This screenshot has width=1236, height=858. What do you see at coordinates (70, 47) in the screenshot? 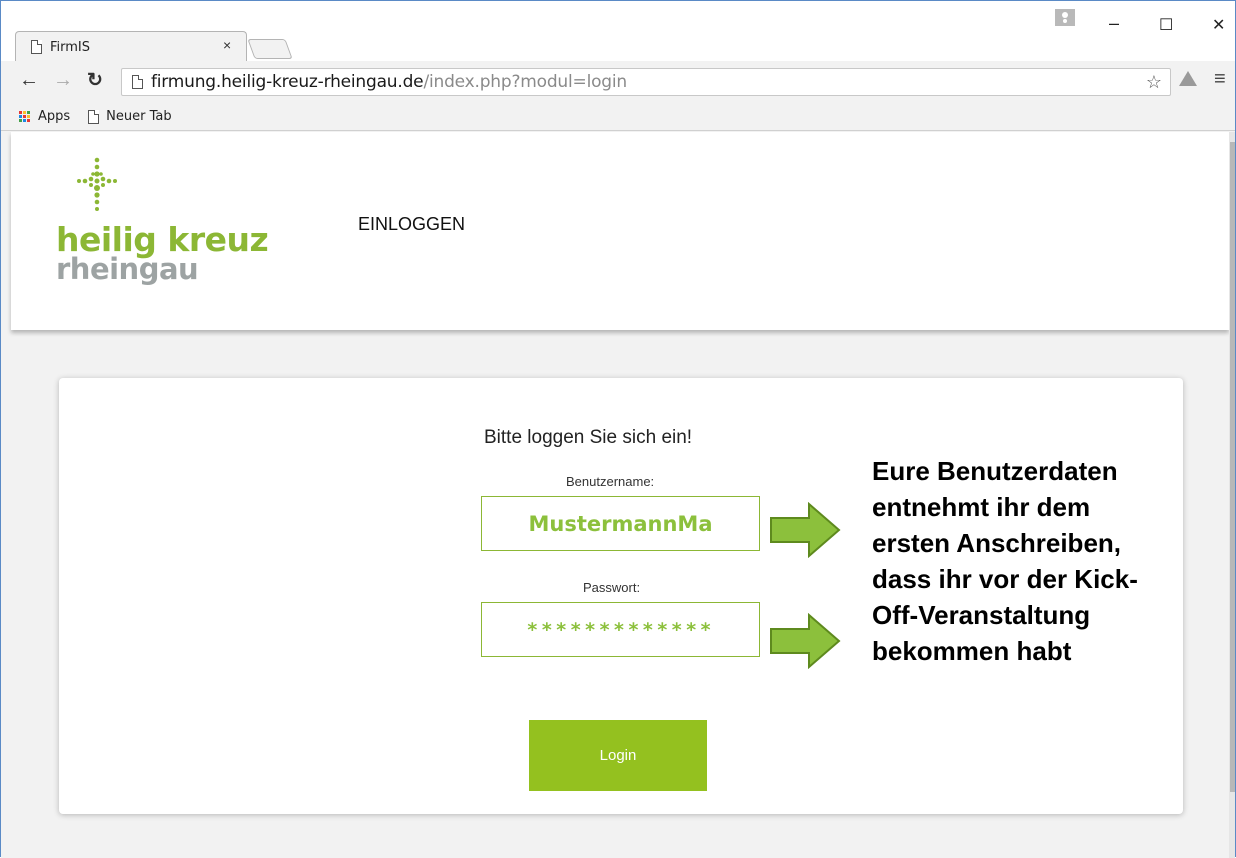
I see `tab-title: FirmIS` at bounding box center [70, 47].